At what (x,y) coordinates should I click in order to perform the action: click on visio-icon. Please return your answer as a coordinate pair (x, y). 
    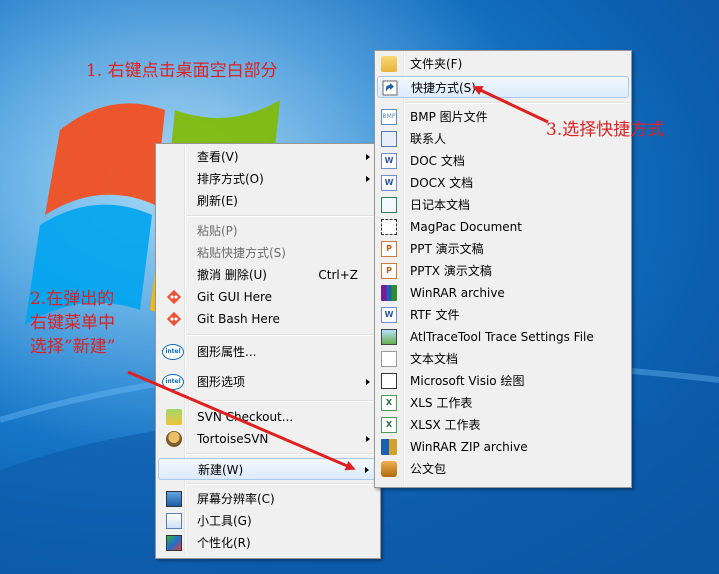
    Looking at the image, I should click on (389, 381).